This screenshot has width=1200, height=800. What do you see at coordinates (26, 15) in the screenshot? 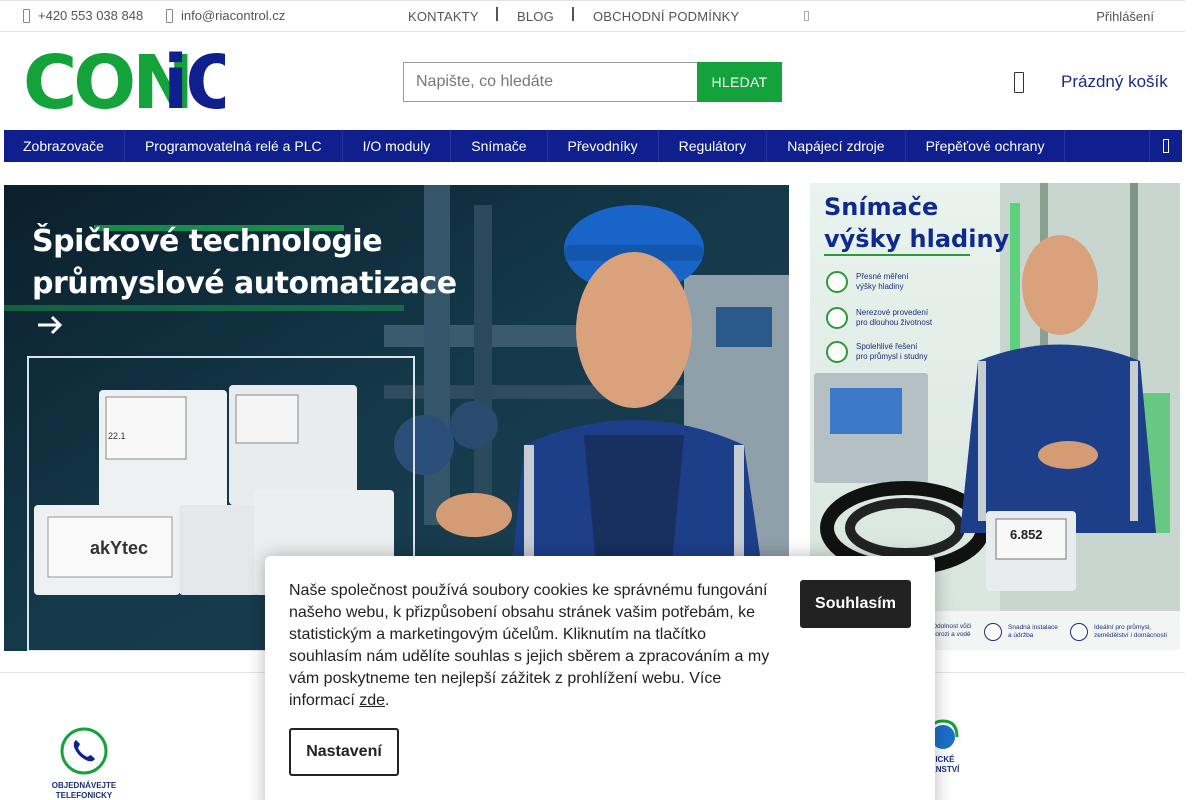
I see `phone-icon` at bounding box center [26, 15].